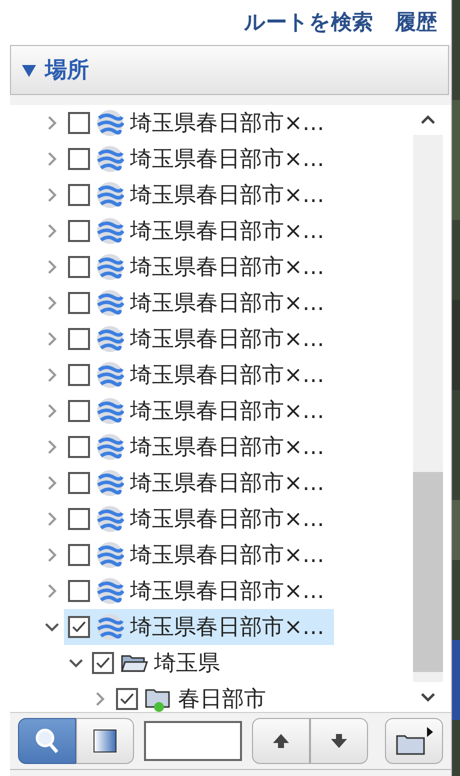 The height and width of the screenshot is (776, 460). I want to click on link: 履歴, so click(416, 22).